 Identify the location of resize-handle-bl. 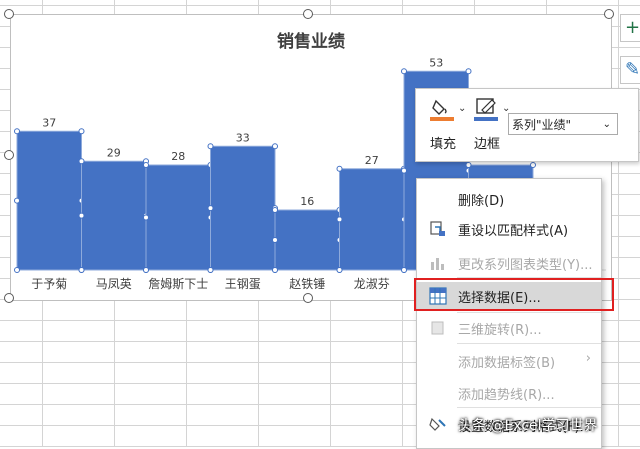
(9, 298).